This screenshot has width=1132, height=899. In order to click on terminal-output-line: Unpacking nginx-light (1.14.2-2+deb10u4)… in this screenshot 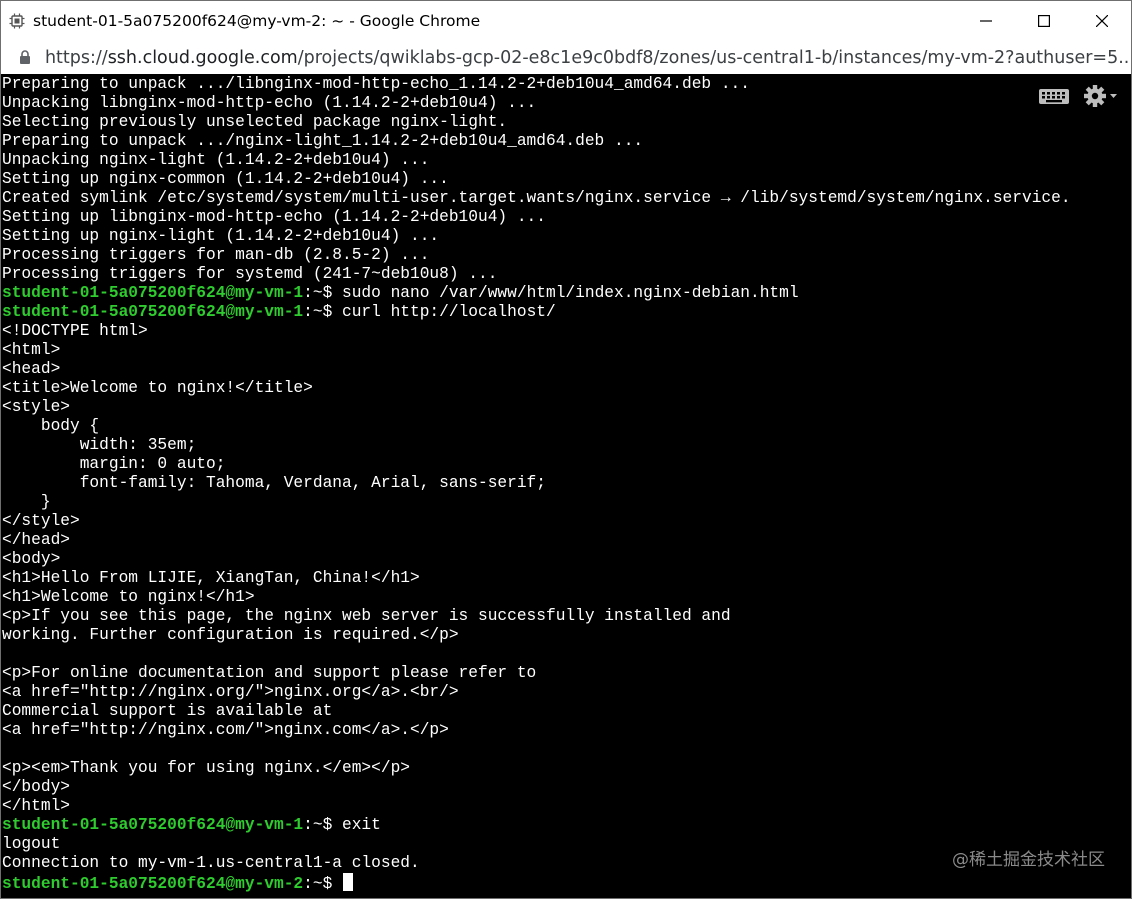, I will do `click(536, 160)`.